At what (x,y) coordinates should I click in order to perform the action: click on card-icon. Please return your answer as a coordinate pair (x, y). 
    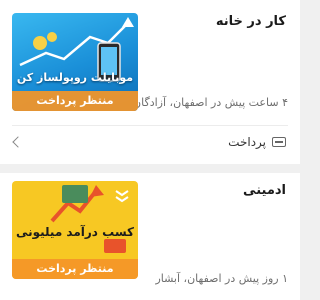
    Looking at the image, I should click on (279, 142).